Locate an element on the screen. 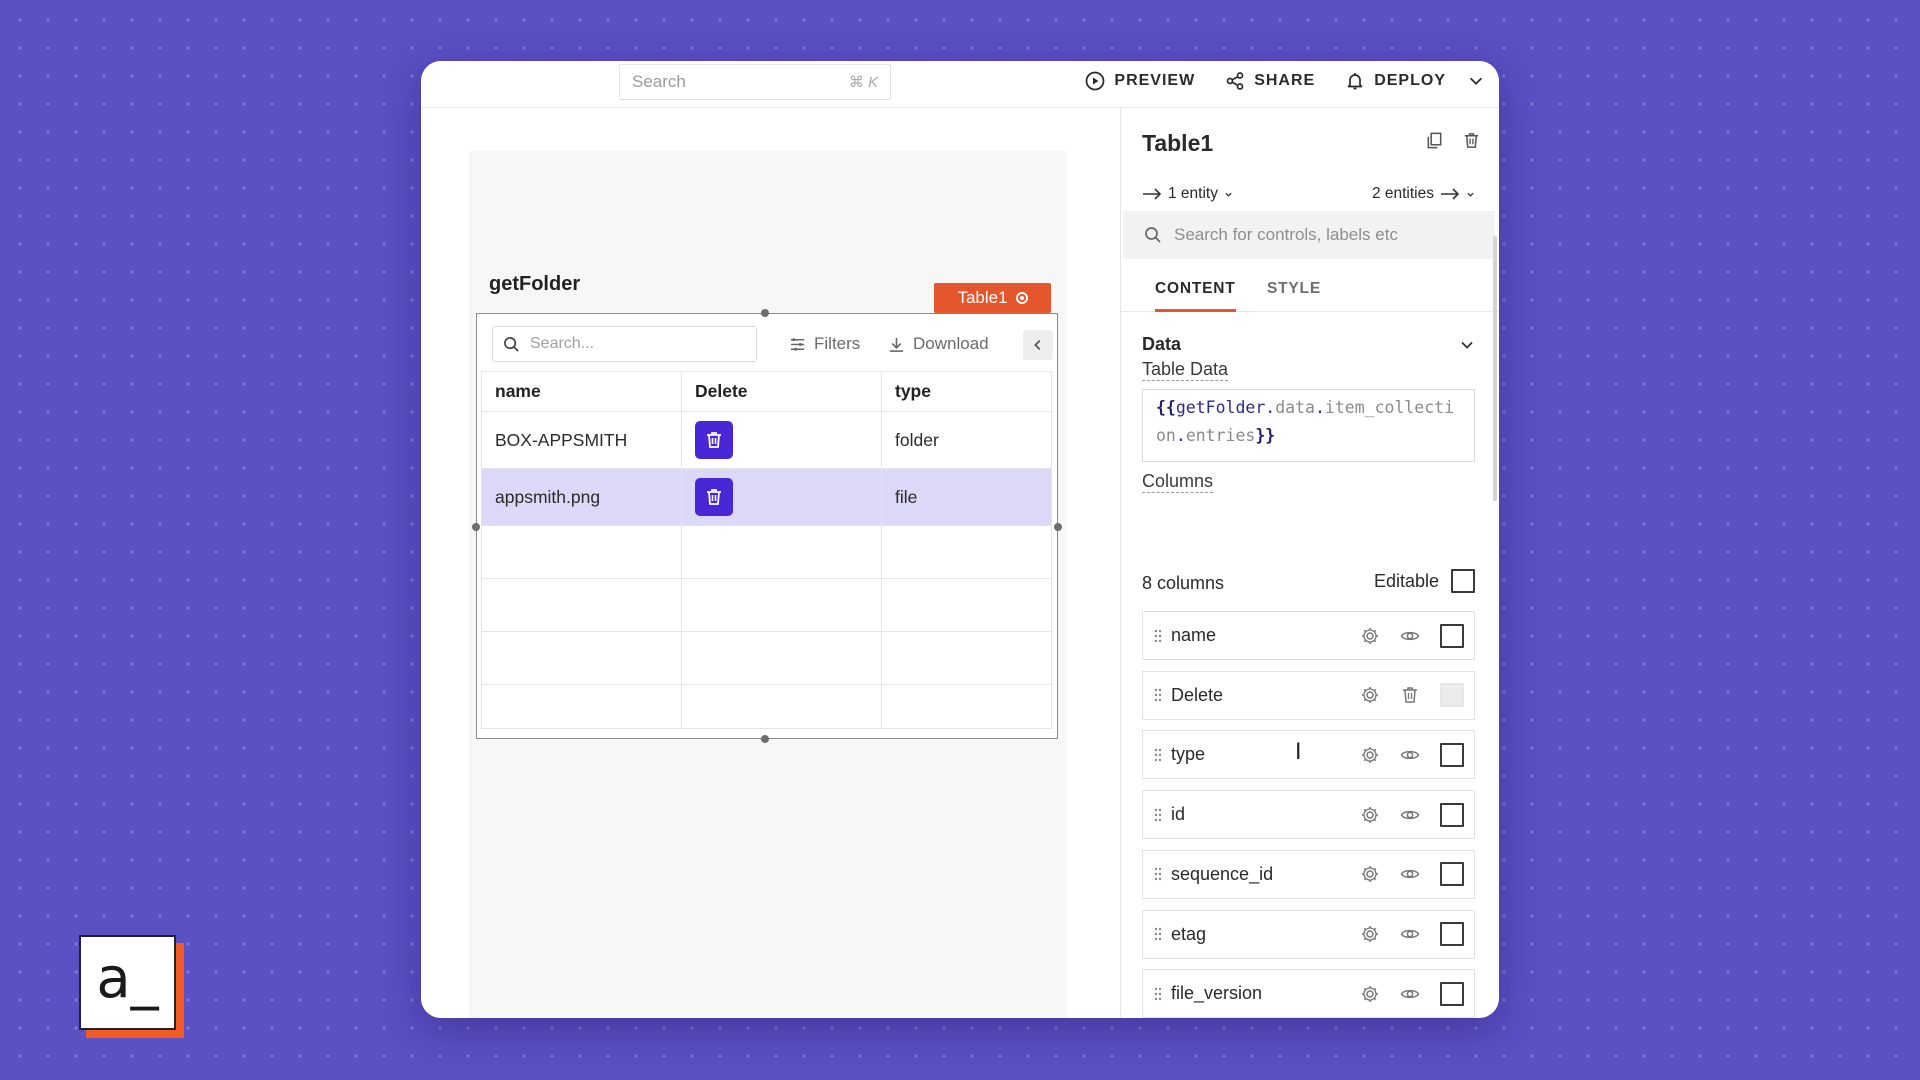 This screenshot has height=1080, width=1920. settings-icon is located at coordinates (1021, 298).